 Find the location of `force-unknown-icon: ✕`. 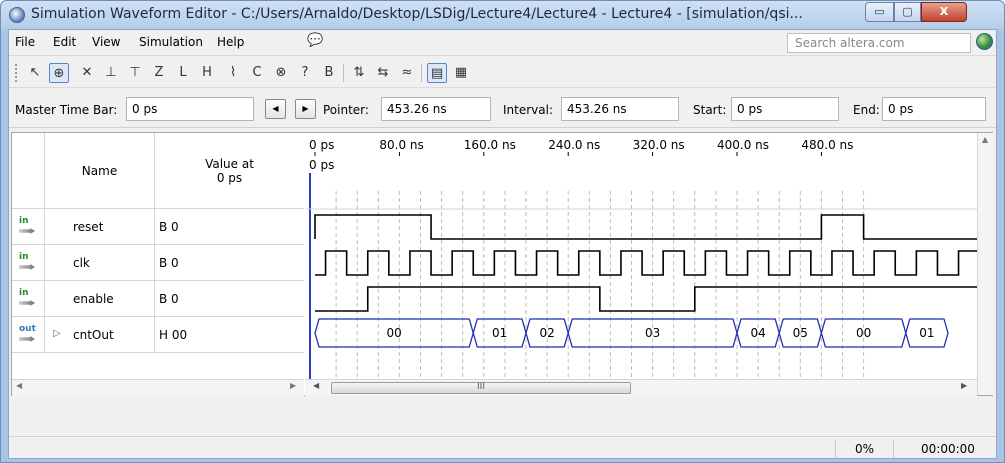

force-unknown-icon: ✕ is located at coordinates (87, 73).